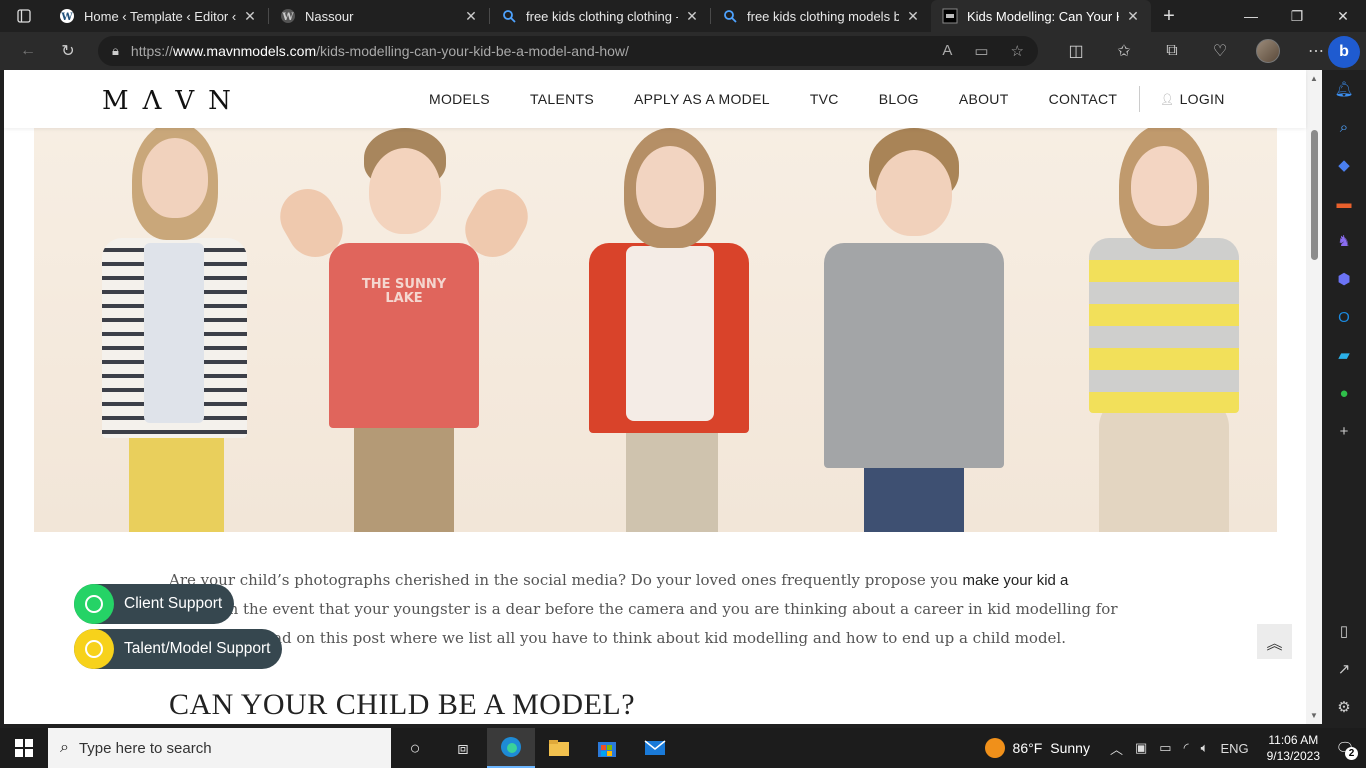 The width and height of the screenshot is (1366, 768). I want to click on talent-support-button: Talent/Model Support, so click(178, 649).